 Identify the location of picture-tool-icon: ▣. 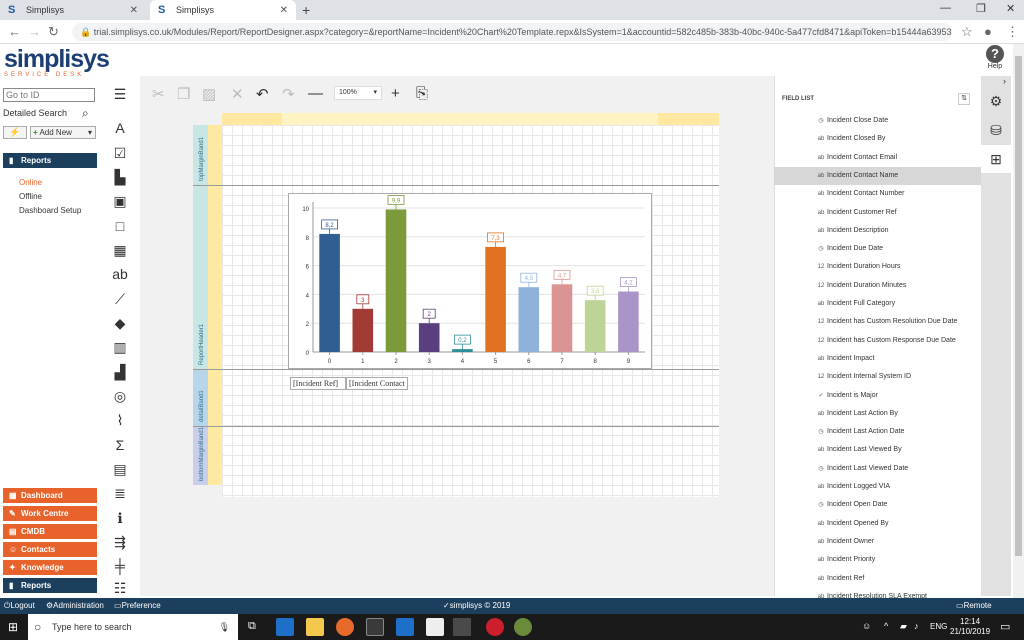
(120, 201).